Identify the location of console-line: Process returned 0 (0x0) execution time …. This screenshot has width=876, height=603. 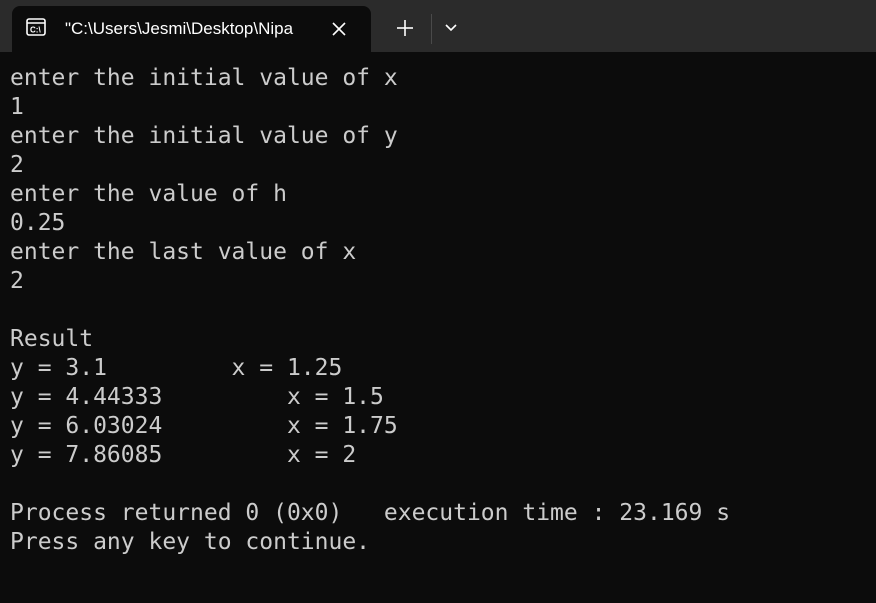
(370, 513).